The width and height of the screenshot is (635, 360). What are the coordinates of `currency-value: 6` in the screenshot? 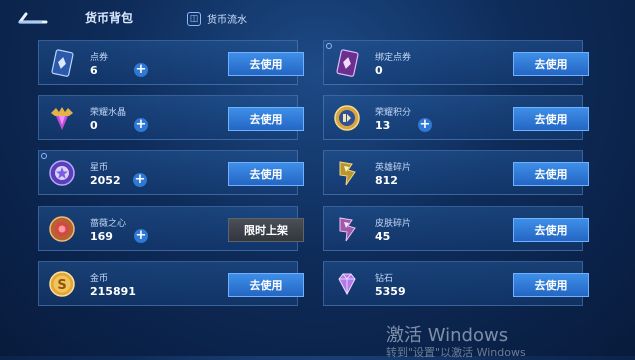 It's located at (94, 70).